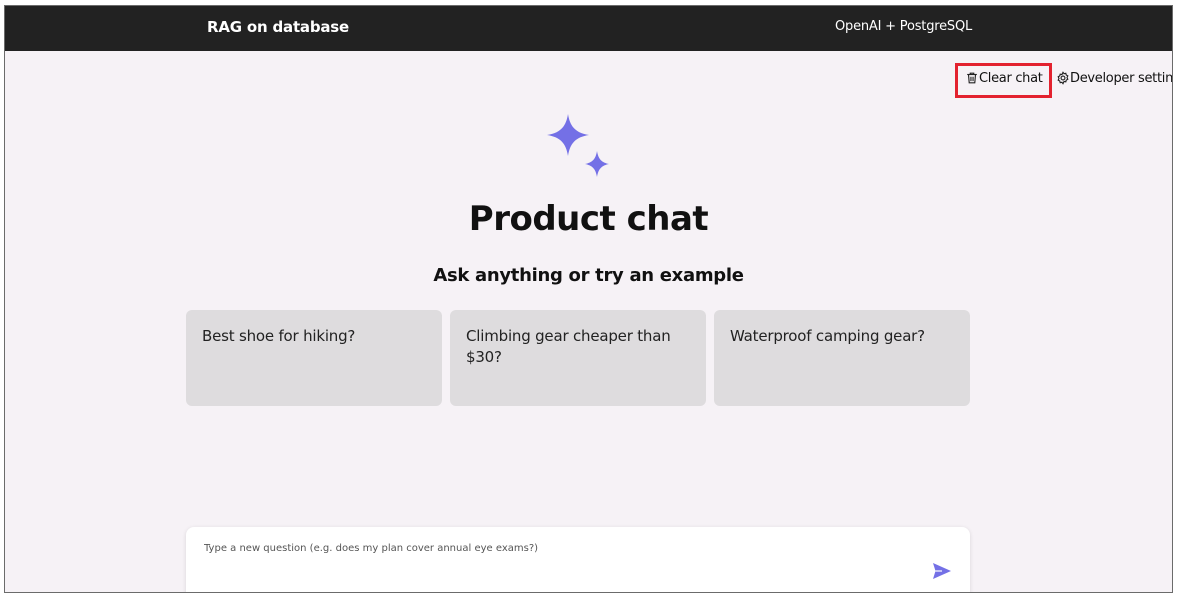 Image resolution: width=1179 pixels, height=599 pixels. Describe the element at coordinates (278, 27) in the screenshot. I see `app-title: RAG on database` at that location.